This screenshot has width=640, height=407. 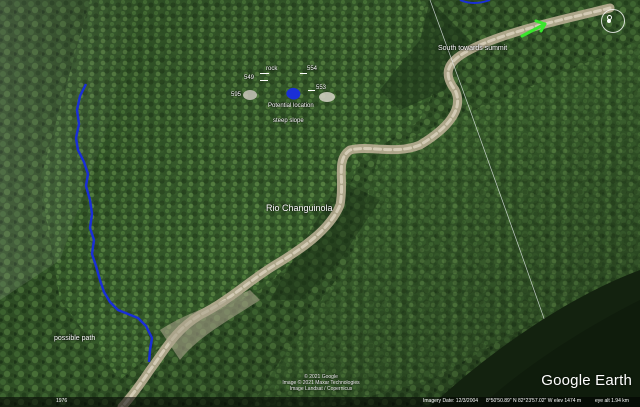 I want to click on label-south-towards-summit: South towards summit, so click(x=473, y=48).